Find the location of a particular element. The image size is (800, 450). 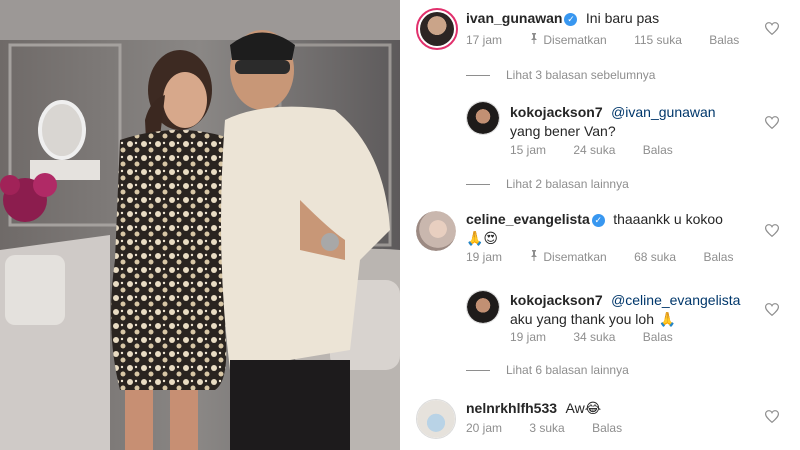

comment-time: 17 jam is located at coordinates (484, 40).